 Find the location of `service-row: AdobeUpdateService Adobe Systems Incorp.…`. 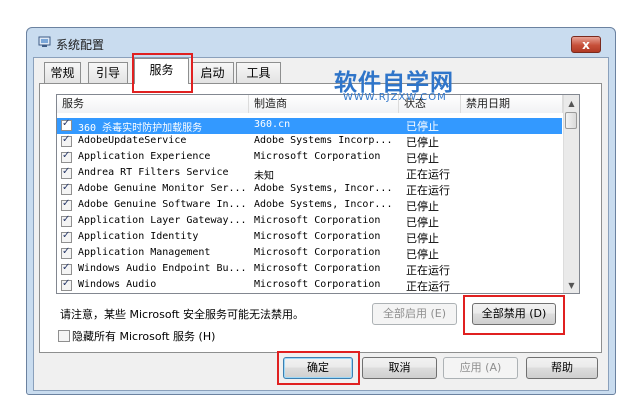

service-row: AdobeUpdateService Adobe Systems Incorp.… is located at coordinates (309, 142).